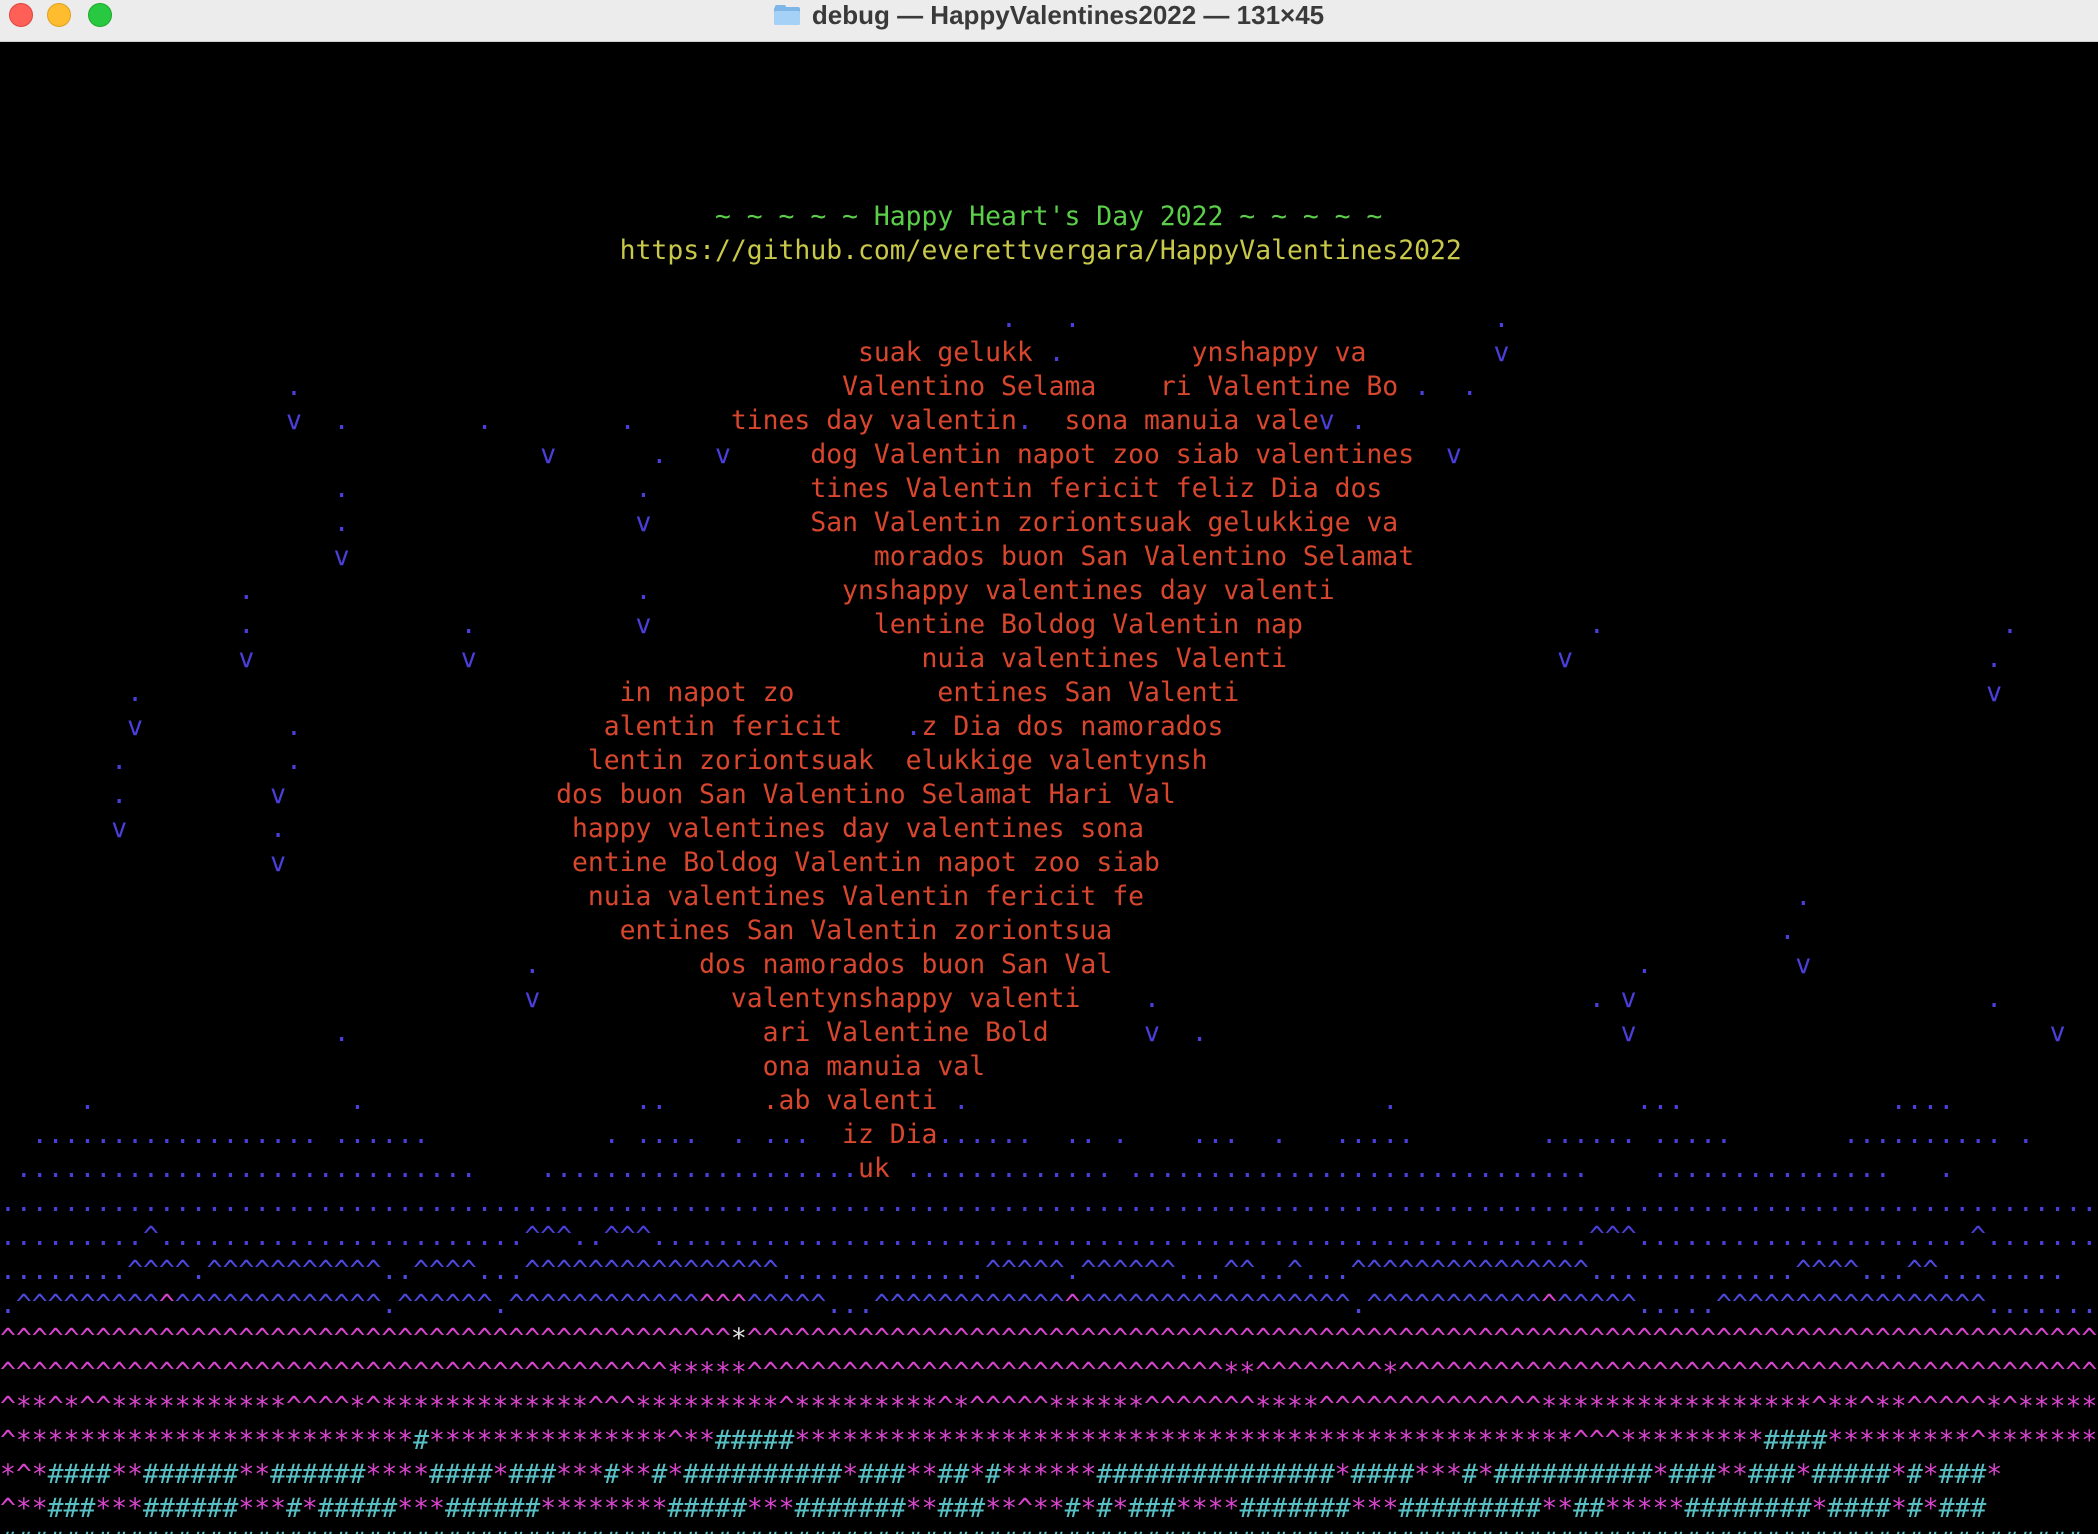  I want to click on window-title: debug — HappyValentines2022 — 131×45, so click(1068, 15).